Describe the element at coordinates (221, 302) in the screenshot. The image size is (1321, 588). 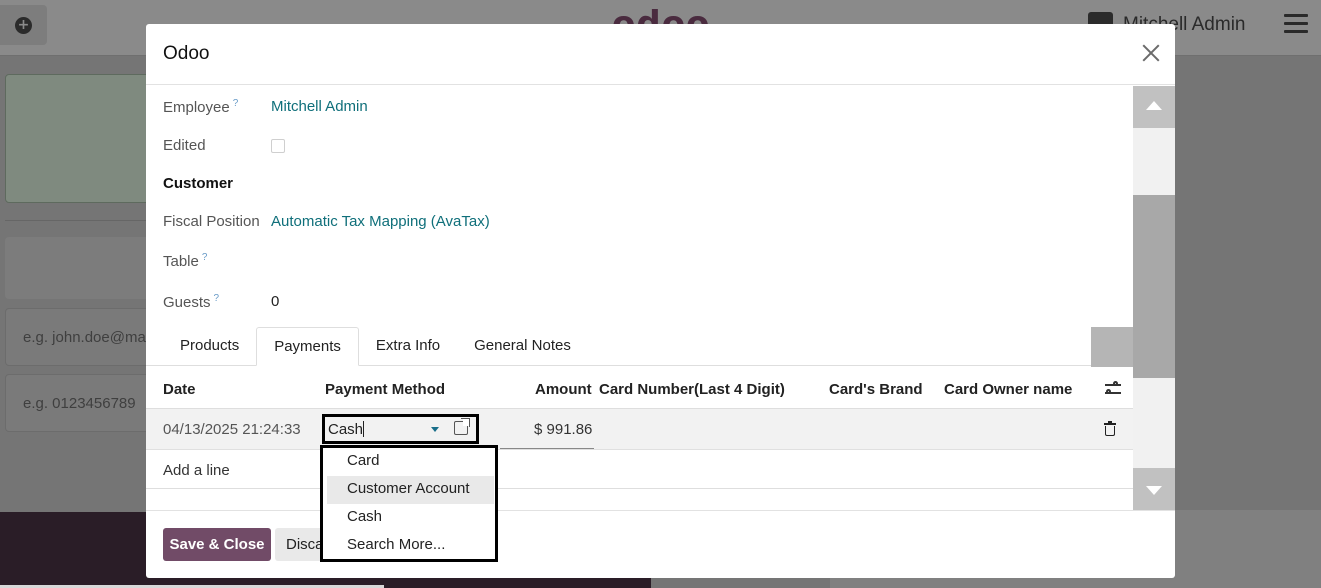
I see `guests-field: Guests? 0` at that location.